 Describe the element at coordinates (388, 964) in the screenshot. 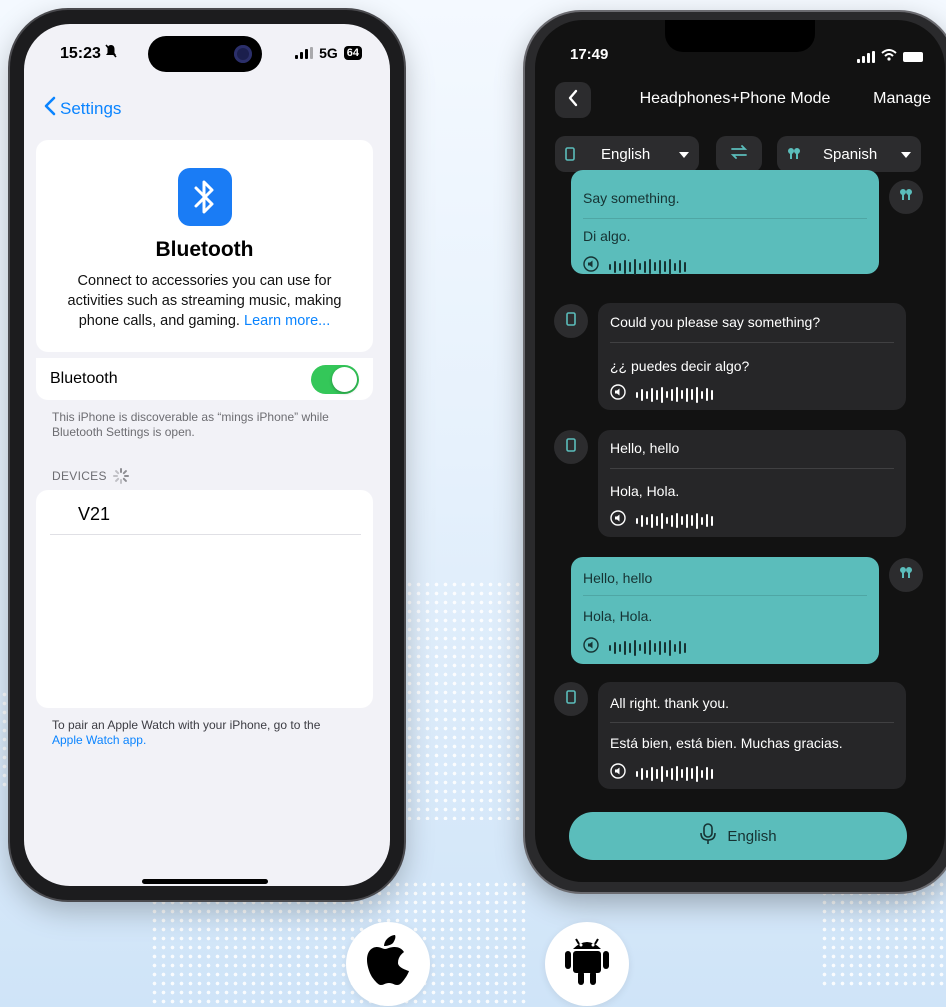

I see `apple-logo-badge` at that location.